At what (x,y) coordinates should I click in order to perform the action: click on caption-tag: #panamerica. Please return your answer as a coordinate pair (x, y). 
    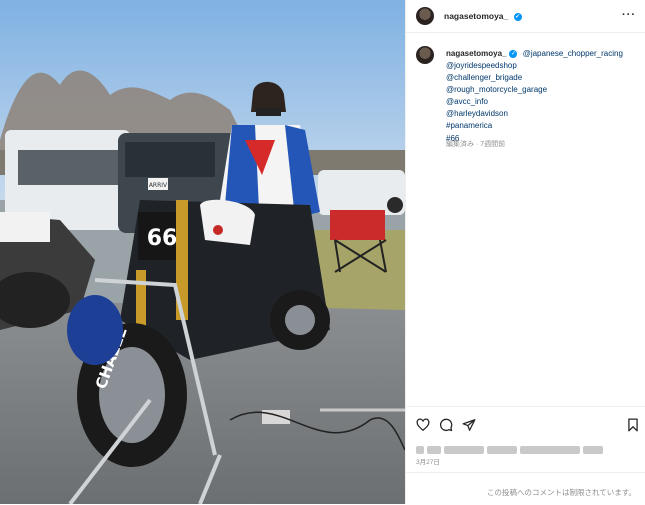
    Looking at the image, I should click on (496, 126).